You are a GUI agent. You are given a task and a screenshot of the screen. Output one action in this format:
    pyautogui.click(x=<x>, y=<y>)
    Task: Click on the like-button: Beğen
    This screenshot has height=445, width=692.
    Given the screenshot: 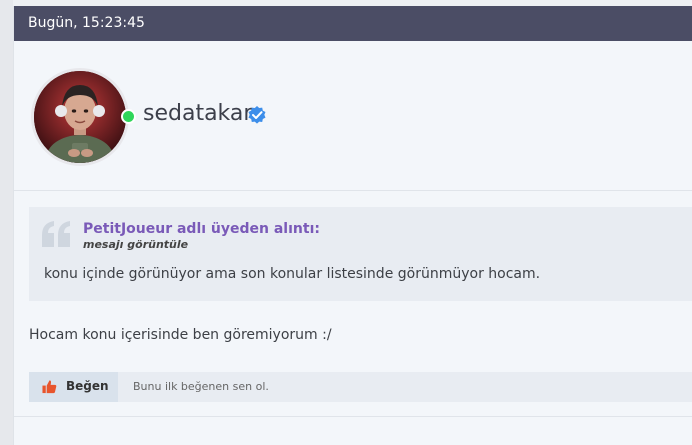 What is the action you would take?
    pyautogui.click(x=73, y=387)
    